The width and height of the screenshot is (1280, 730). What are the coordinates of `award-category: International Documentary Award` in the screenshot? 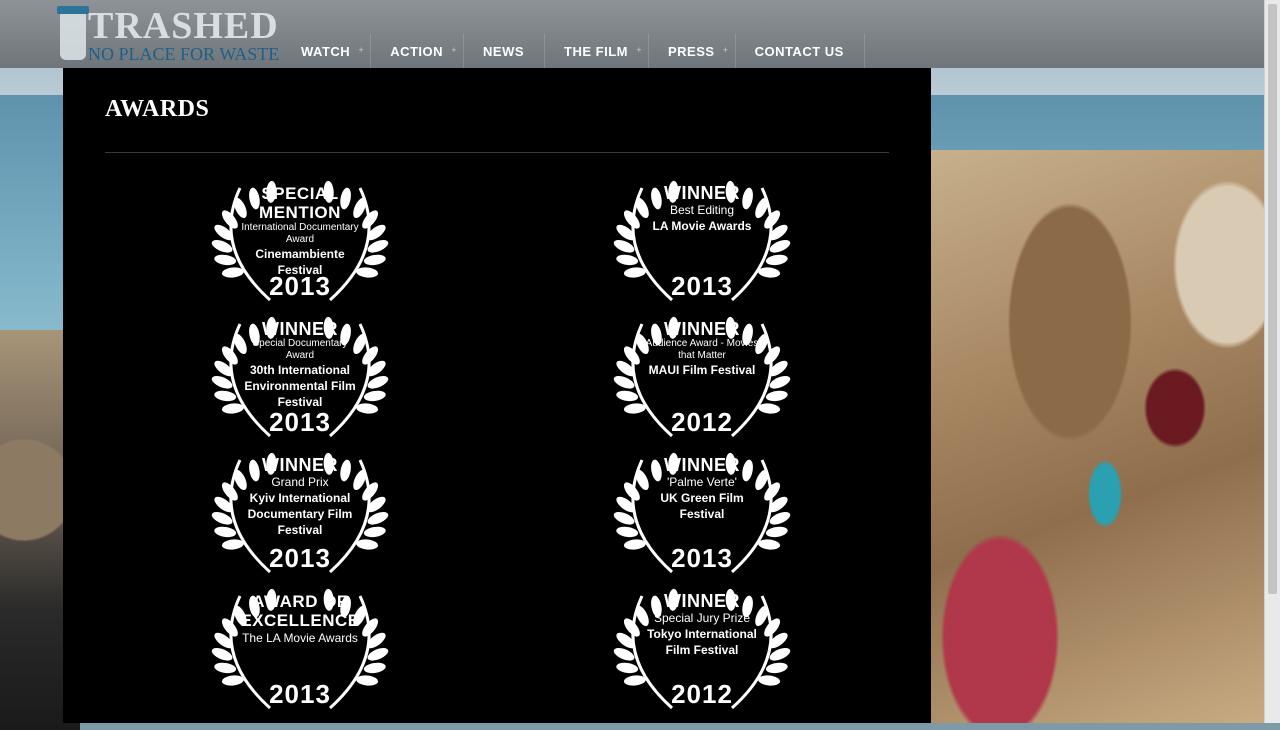 It's located at (300, 233).